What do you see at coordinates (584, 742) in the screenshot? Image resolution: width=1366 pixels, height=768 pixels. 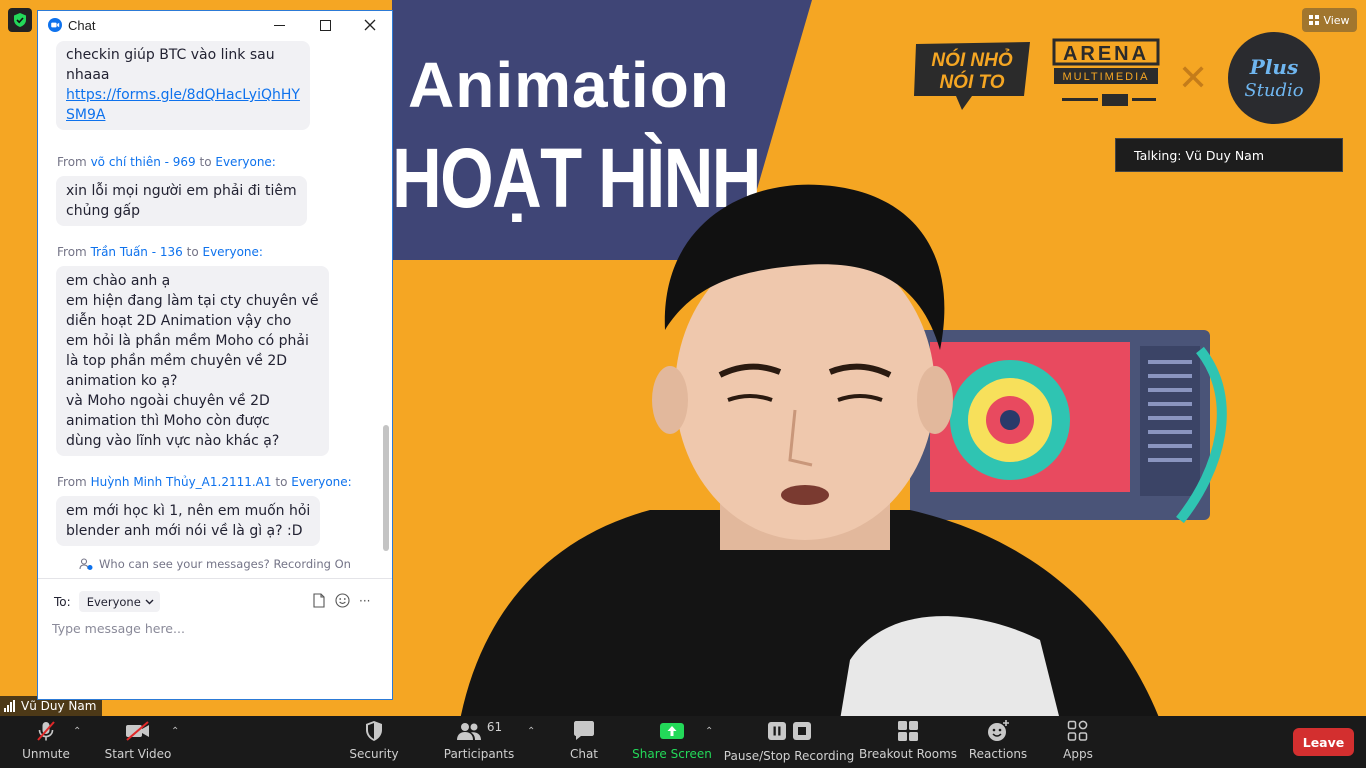 I see `chat-button: Chat` at bounding box center [584, 742].